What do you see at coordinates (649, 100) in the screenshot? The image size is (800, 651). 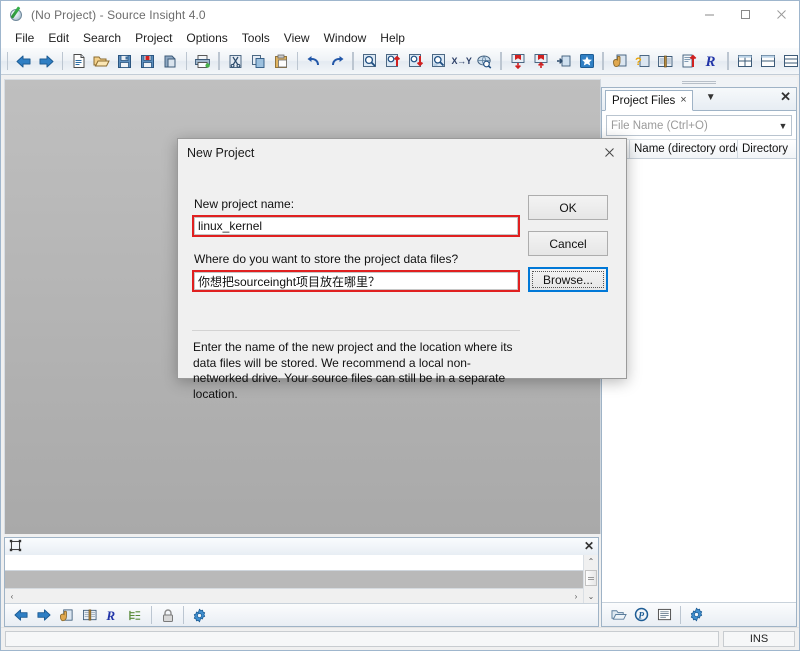 I see `tab-project-files: Project Files ×` at bounding box center [649, 100].